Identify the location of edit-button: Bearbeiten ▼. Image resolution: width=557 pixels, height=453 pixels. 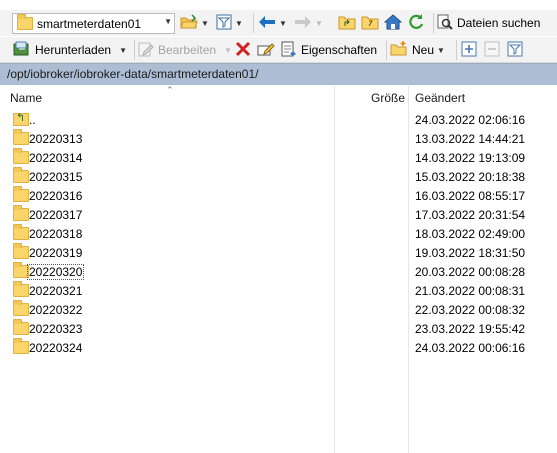
(185, 50).